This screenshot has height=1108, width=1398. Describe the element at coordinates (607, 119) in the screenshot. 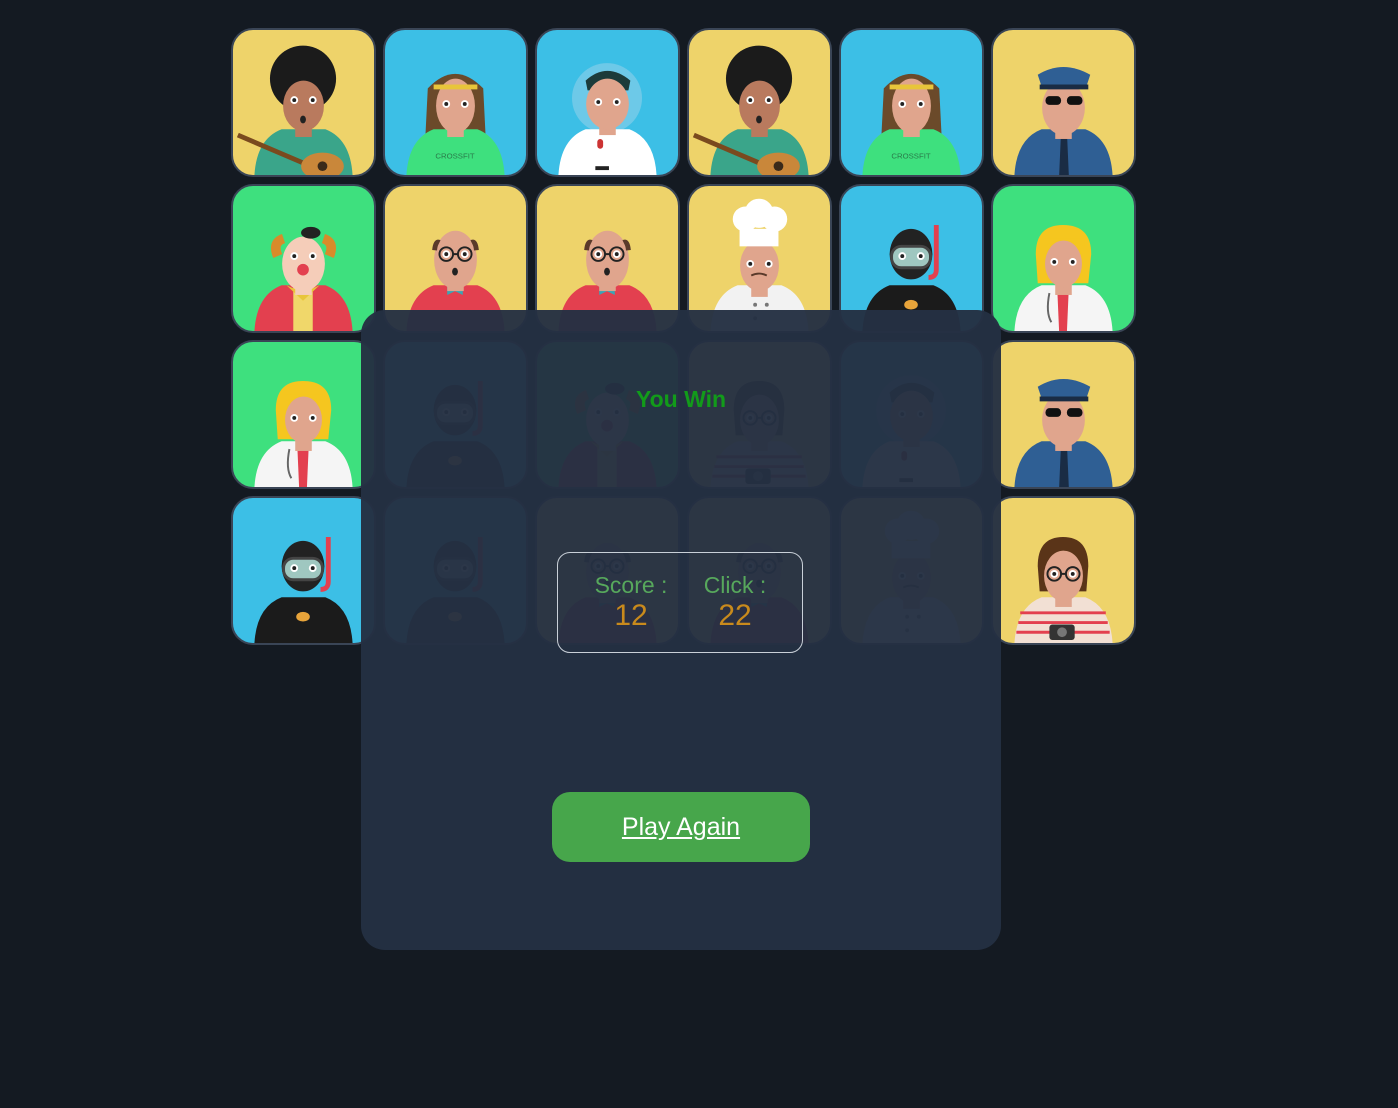

I see `astronaut-icon` at that location.